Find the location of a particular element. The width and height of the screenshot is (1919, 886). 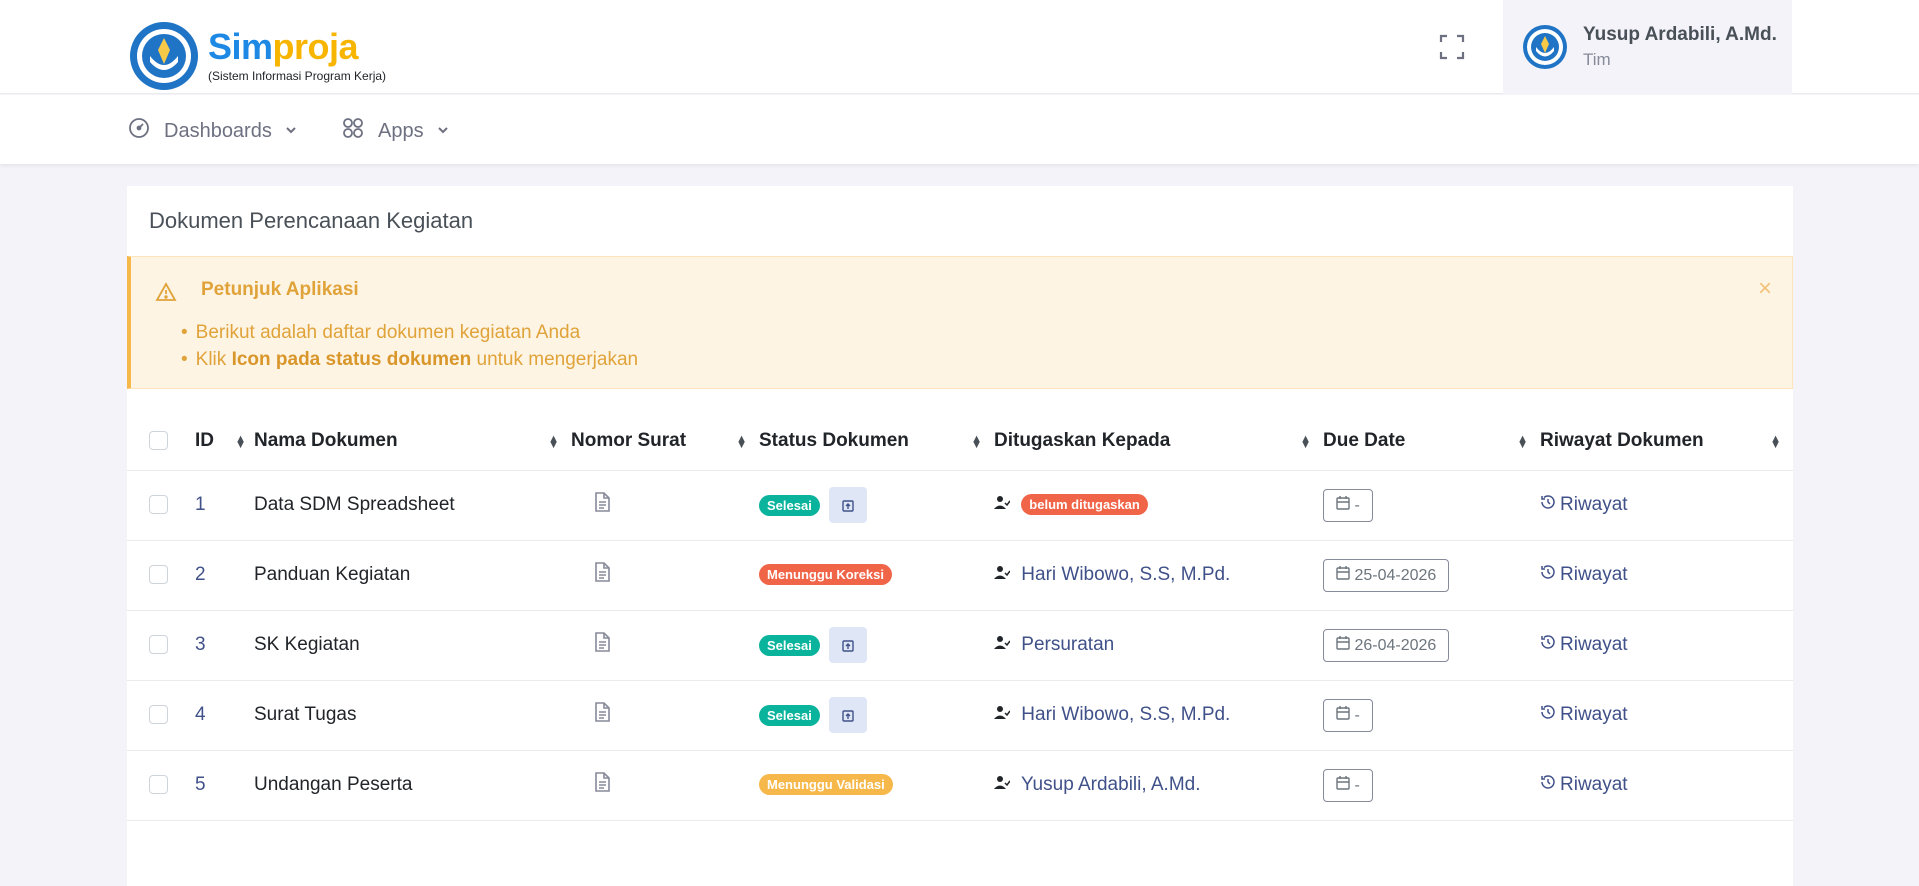

col-header-status-dokumen: Status Dokumen ▲ ▼ is located at coordinates (876, 441).